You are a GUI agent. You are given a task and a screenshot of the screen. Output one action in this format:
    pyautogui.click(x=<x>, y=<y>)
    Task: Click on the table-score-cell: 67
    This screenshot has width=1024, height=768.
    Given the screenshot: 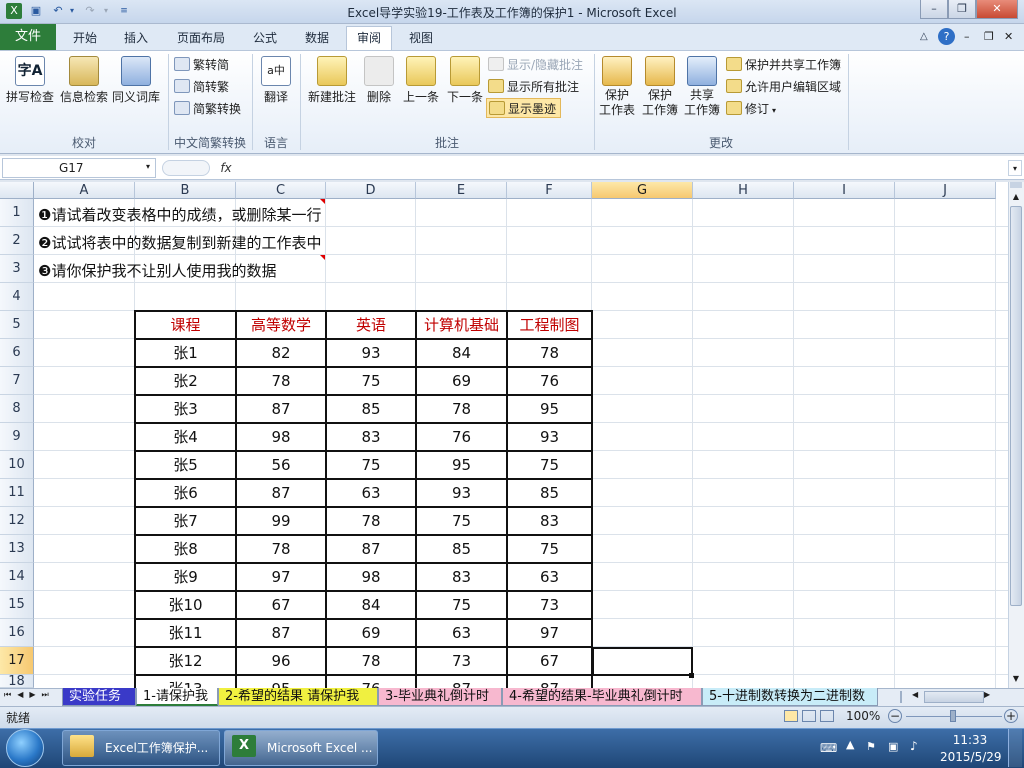 What is the action you would take?
    pyautogui.click(x=281, y=605)
    